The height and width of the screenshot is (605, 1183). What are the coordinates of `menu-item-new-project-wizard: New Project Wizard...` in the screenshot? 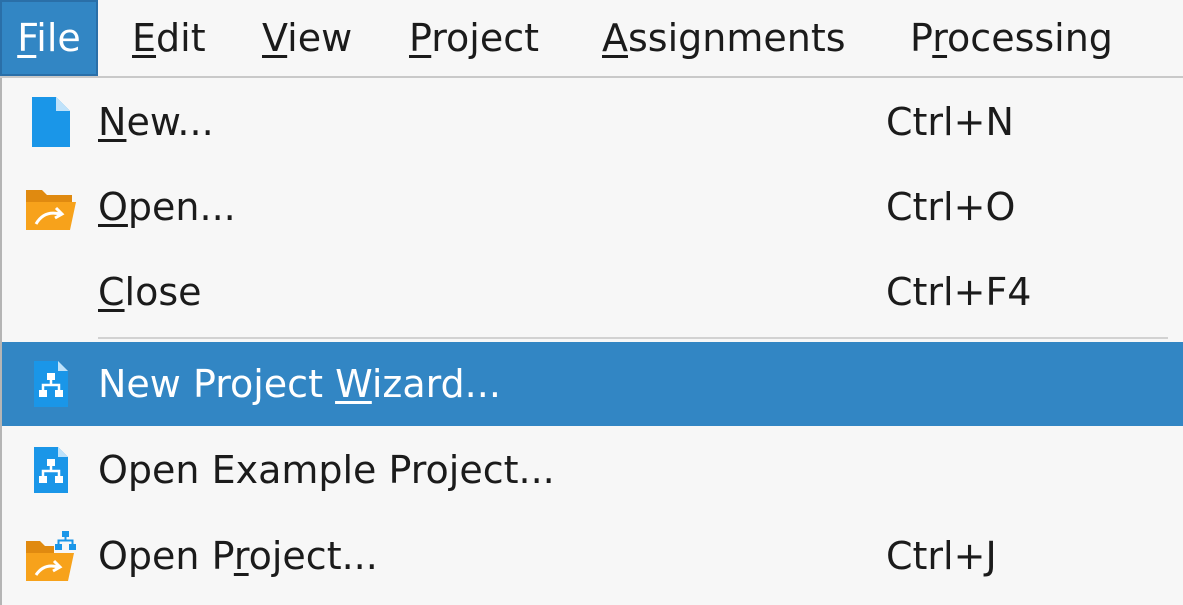 It's located at (592, 384).